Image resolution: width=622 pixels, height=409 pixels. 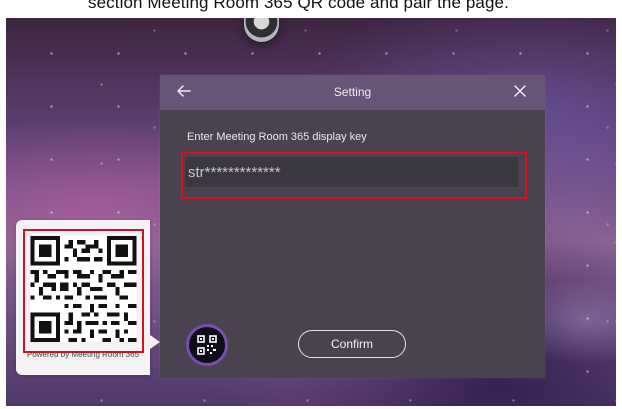 I want to click on display-key-label: Enter Meeting Room 365 display key, so click(x=277, y=137).